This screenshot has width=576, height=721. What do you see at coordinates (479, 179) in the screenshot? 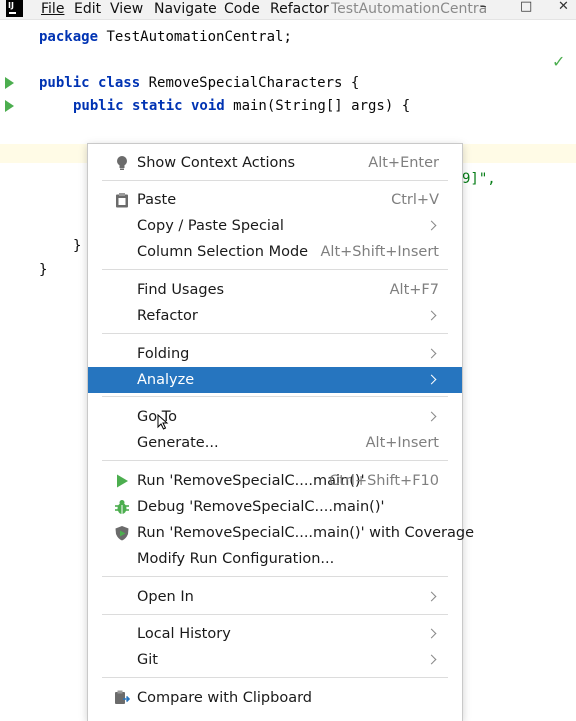
I see `code-string-fragment: 9]",` at bounding box center [479, 179].